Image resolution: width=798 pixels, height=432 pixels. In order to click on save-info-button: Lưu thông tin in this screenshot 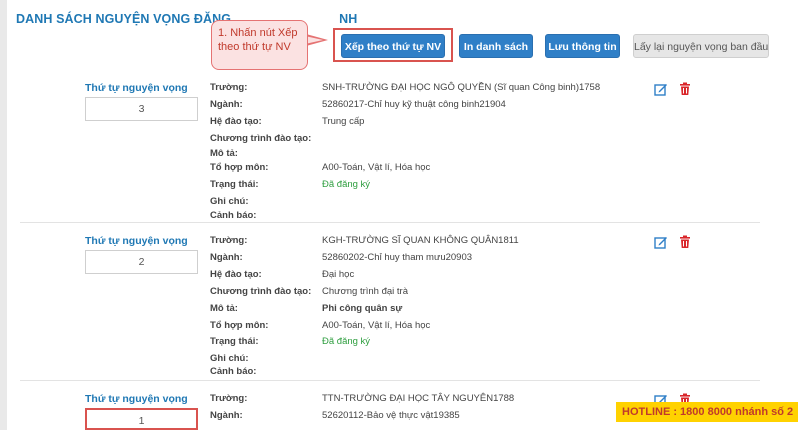, I will do `click(582, 46)`.